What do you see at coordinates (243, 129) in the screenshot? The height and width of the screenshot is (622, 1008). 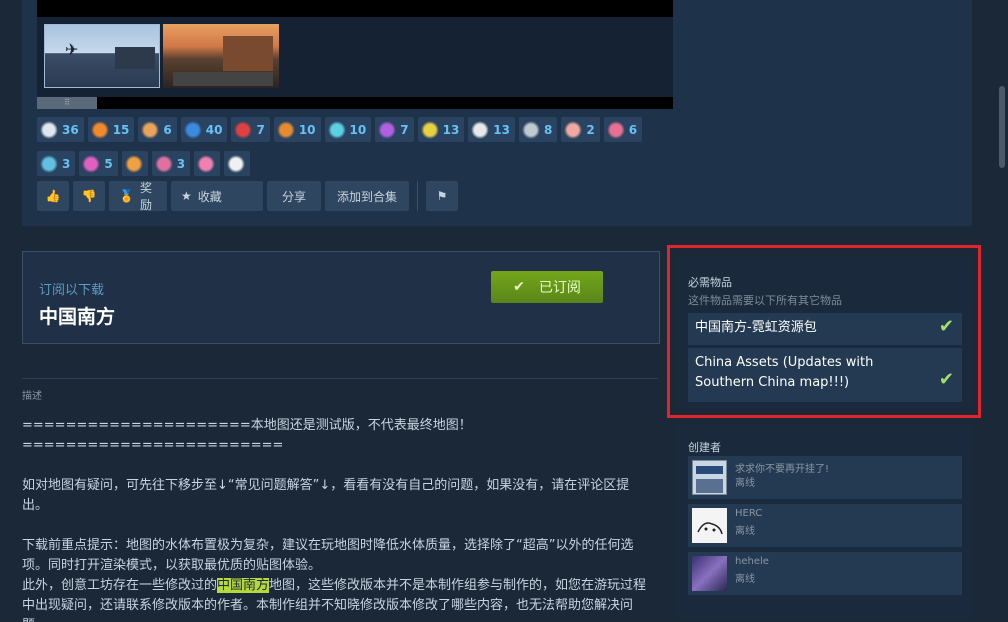 I see `can-award-icon` at bounding box center [243, 129].